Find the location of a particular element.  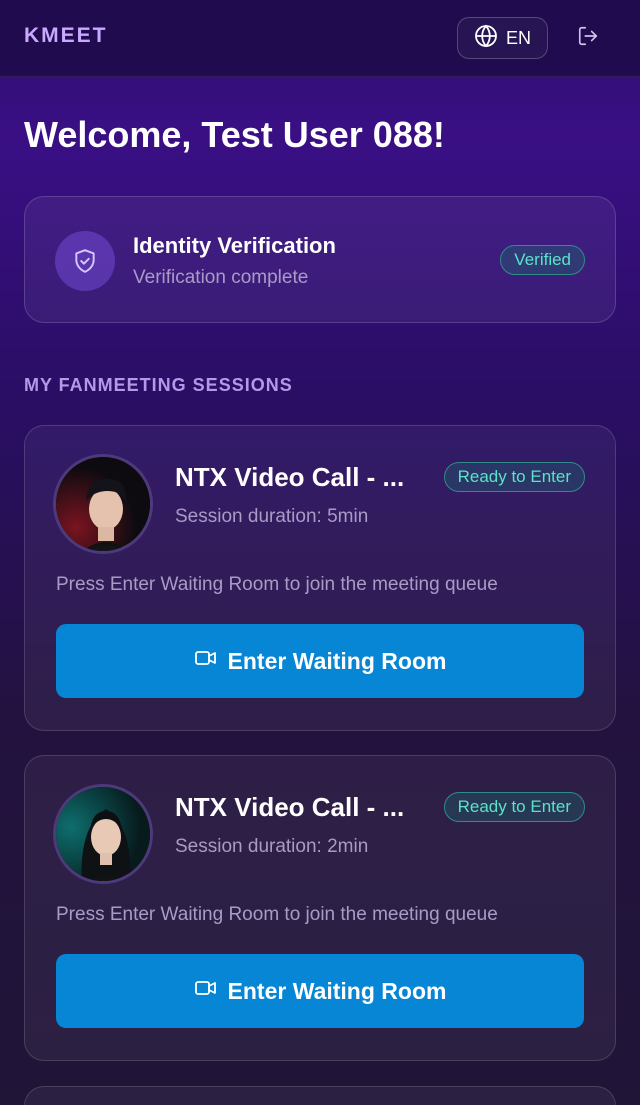

brand-logo: KMEET is located at coordinates (66, 36).